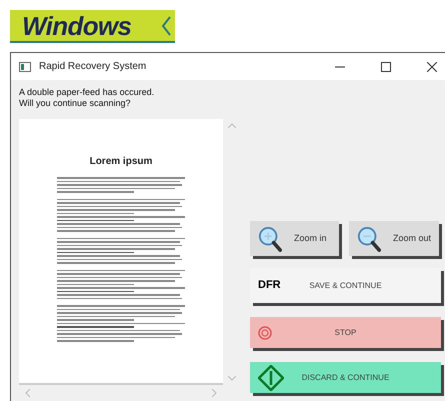 This screenshot has width=445, height=401. I want to click on maximize-icon, so click(386, 67).